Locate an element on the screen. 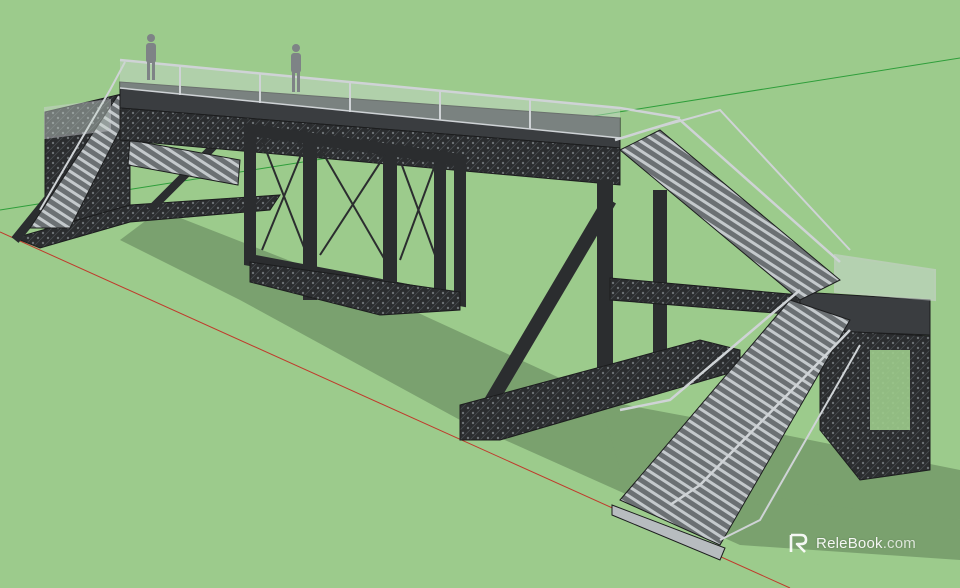 The image size is (960, 588). right-upper-stair is located at coordinates (732, 204).